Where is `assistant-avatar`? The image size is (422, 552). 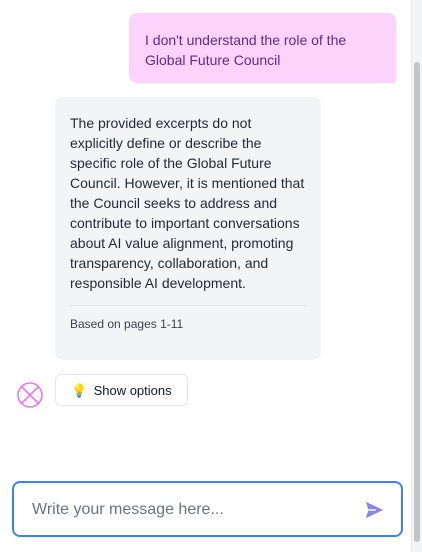 assistant-avatar is located at coordinates (30, 395).